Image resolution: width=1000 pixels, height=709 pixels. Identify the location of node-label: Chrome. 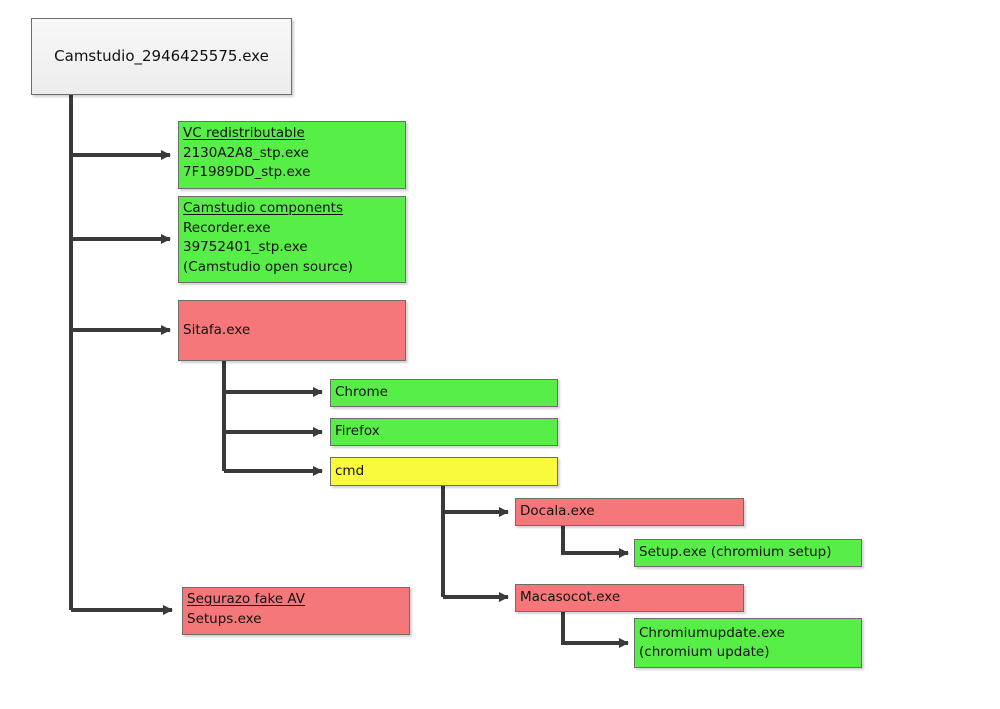
(361, 392).